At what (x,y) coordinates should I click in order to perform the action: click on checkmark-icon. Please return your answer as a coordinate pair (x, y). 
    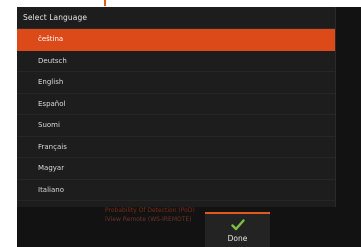
    Looking at the image, I should click on (237, 224).